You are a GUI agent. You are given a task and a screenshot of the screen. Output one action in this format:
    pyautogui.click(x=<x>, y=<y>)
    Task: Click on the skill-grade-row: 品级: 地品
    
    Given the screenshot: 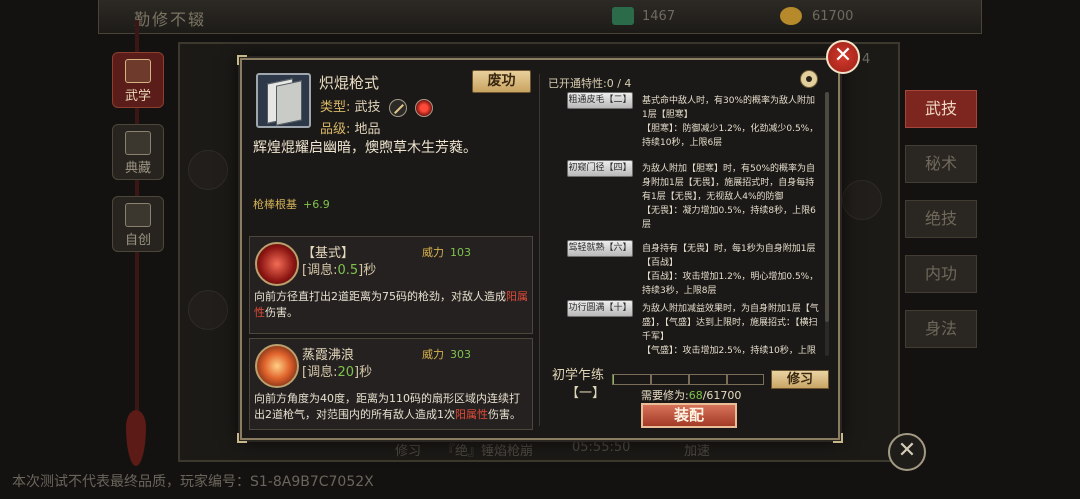 What is the action you would take?
    pyautogui.click(x=350, y=127)
    